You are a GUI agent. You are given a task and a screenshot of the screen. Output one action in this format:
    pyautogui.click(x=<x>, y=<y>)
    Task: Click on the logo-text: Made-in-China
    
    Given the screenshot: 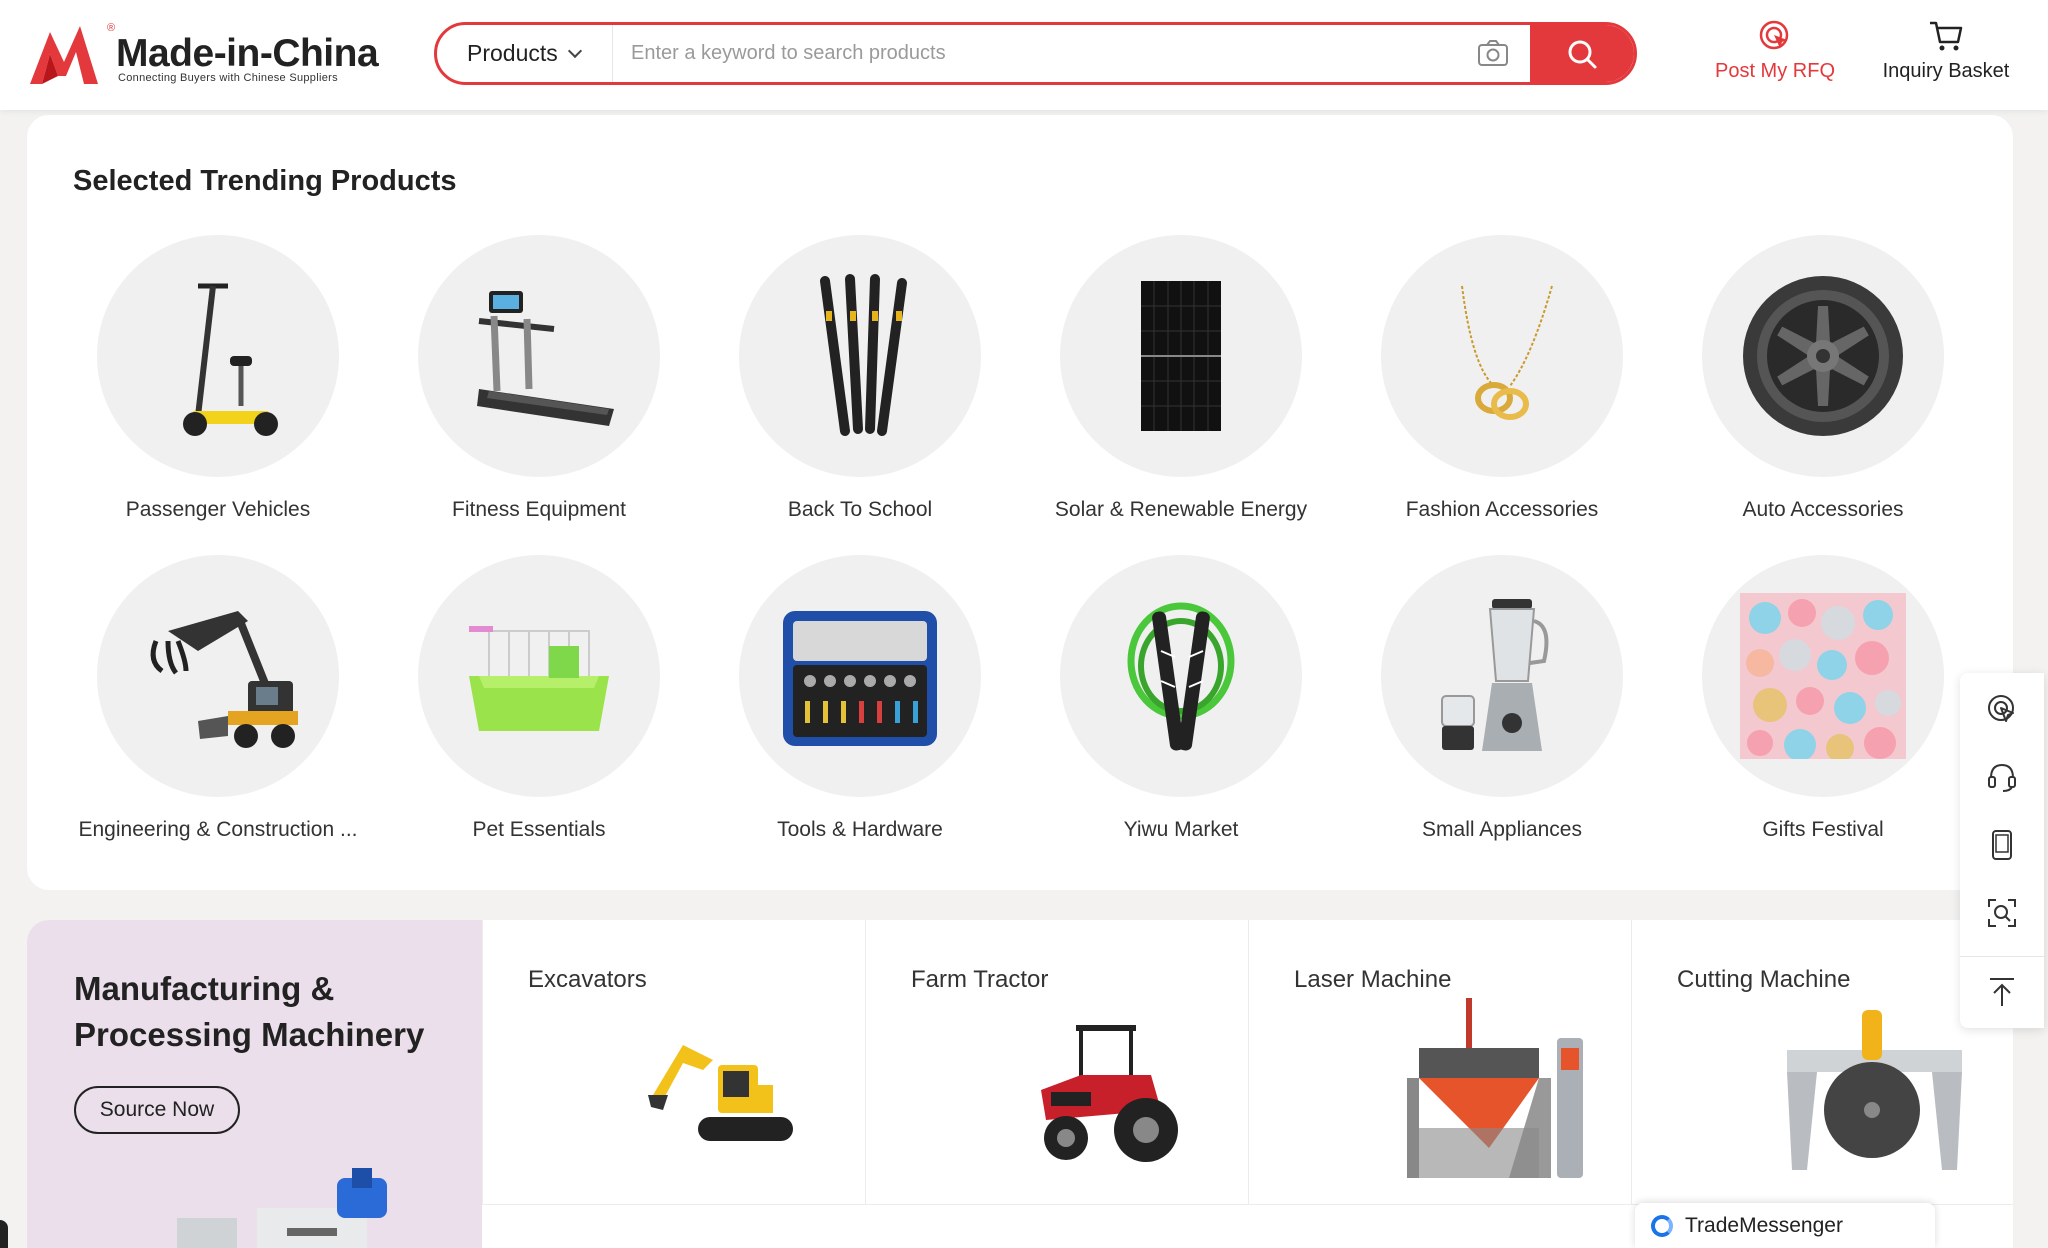 What is the action you would take?
    pyautogui.click(x=247, y=53)
    